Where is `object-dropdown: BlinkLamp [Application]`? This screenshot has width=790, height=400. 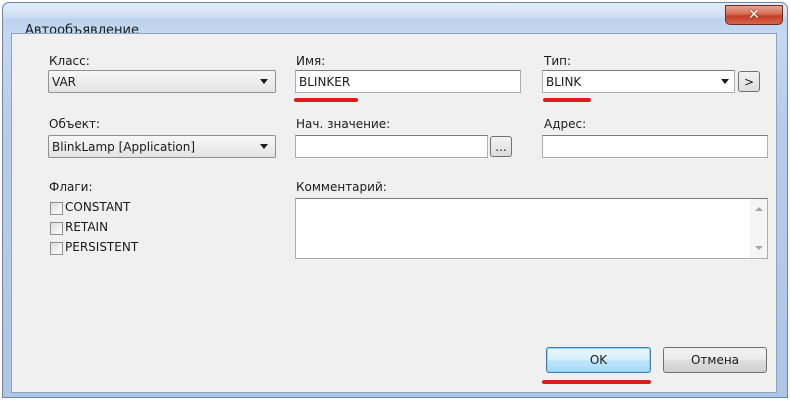 object-dropdown: BlinkLamp [Application] is located at coordinates (162, 146).